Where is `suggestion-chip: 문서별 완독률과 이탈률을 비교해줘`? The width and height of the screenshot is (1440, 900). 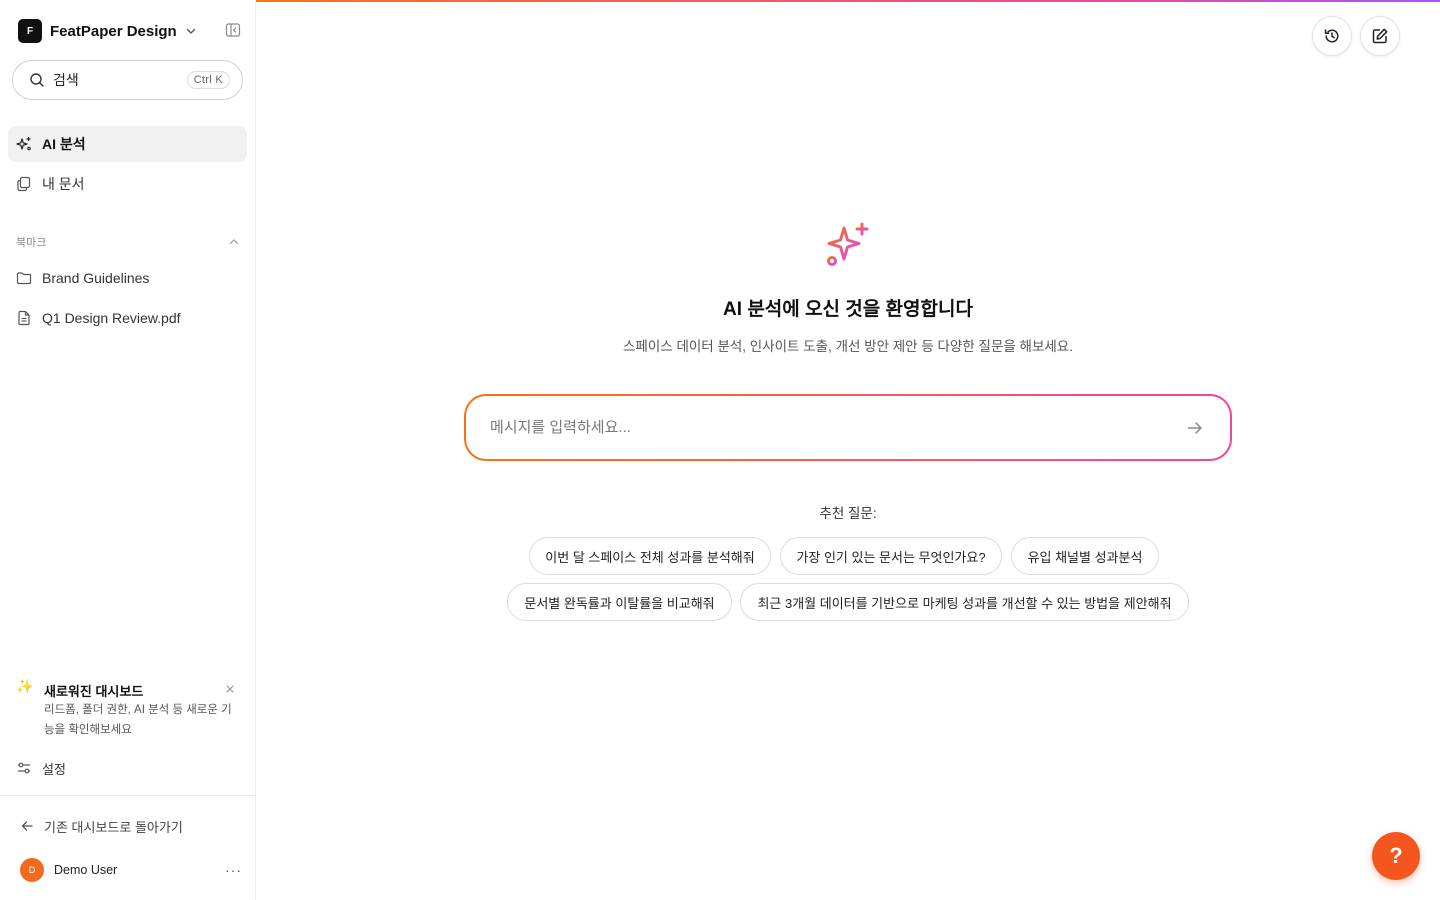
suggestion-chip: 문서별 완독률과 이탈률을 비교해줘 is located at coordinates (619, 602).